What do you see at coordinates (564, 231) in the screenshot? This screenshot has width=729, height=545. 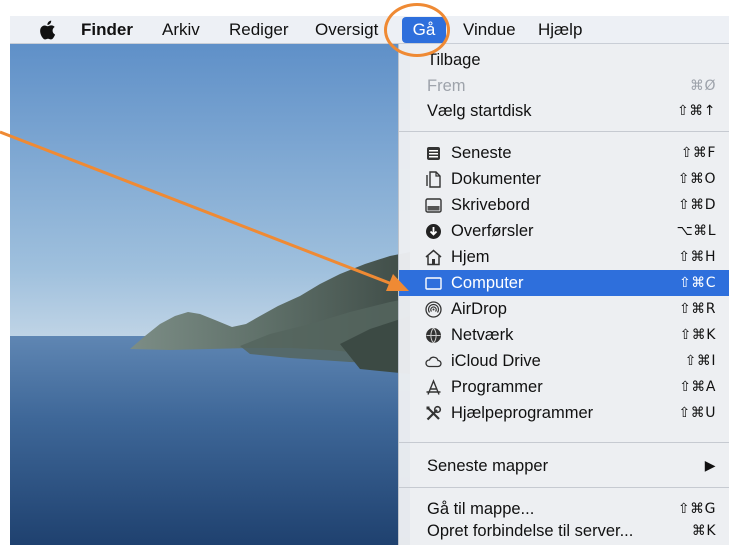 I see `menu-item-overforsler: Overførsler ⌥⌘L` at bounding box center [564, 231].